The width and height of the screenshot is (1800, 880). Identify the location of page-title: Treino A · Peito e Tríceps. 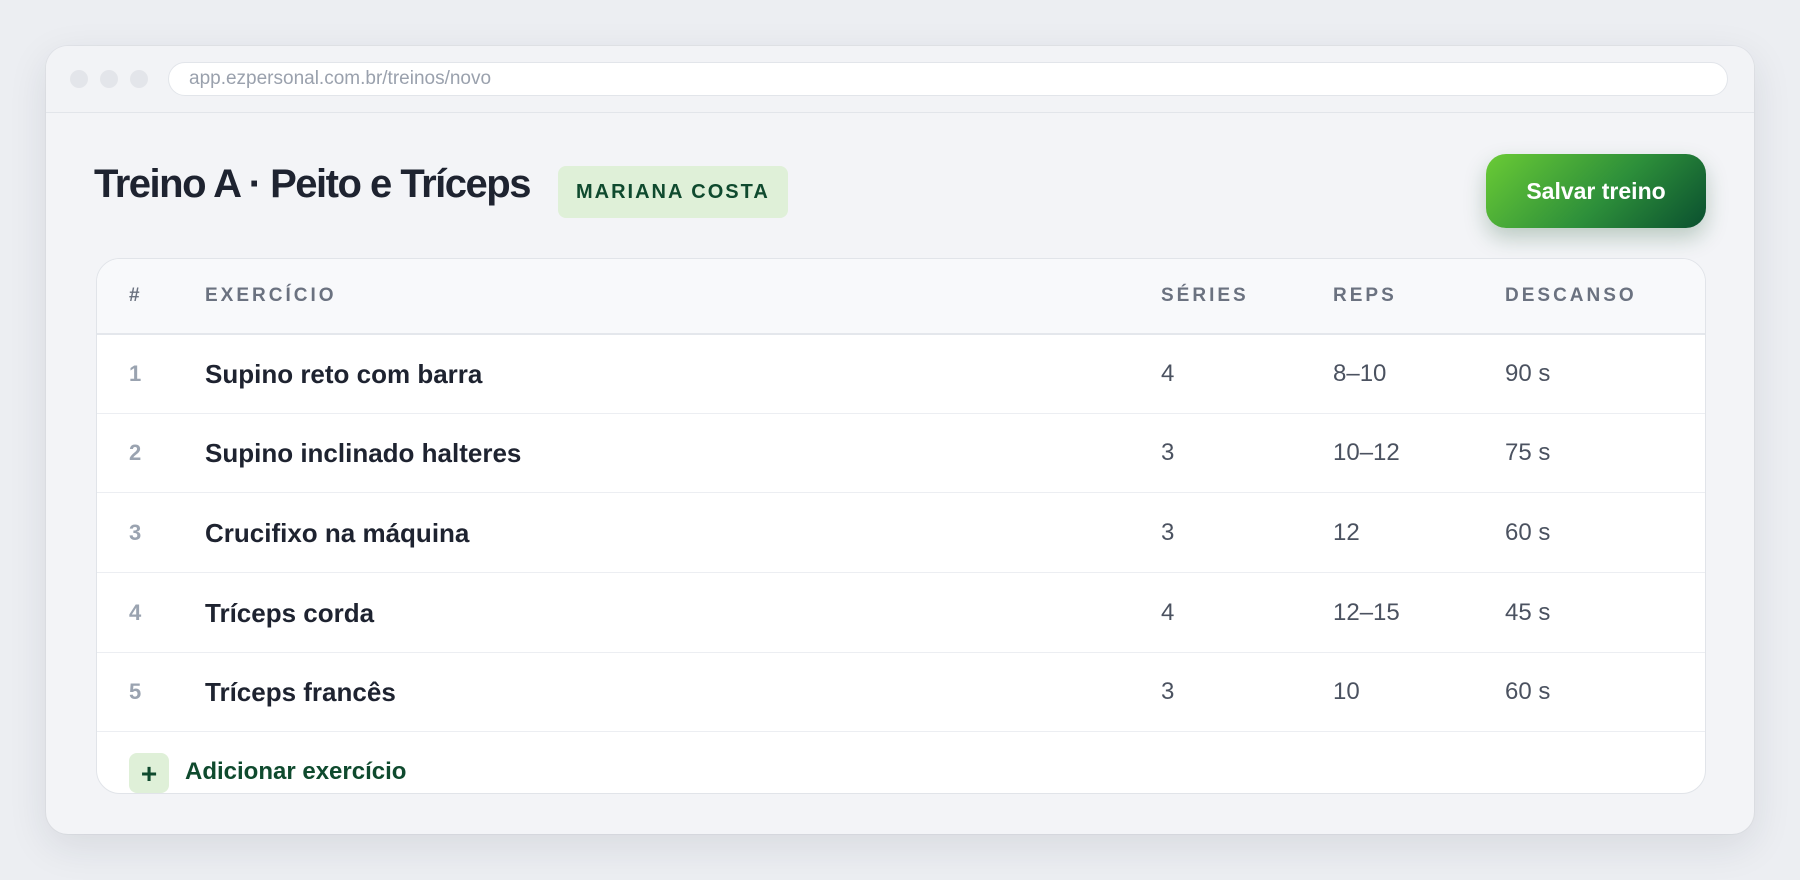
(312, 184).